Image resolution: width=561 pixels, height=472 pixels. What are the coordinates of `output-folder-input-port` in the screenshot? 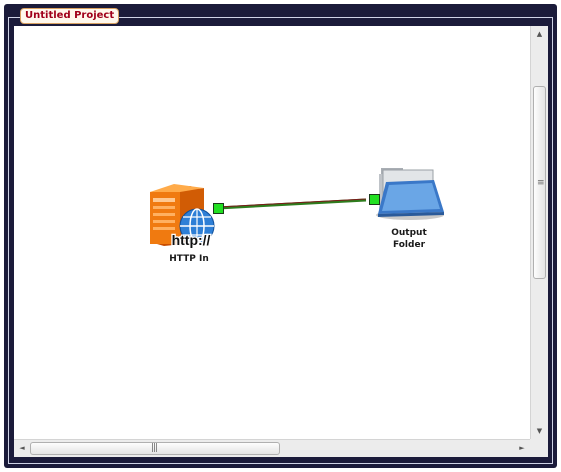 It's located at (374, 199).